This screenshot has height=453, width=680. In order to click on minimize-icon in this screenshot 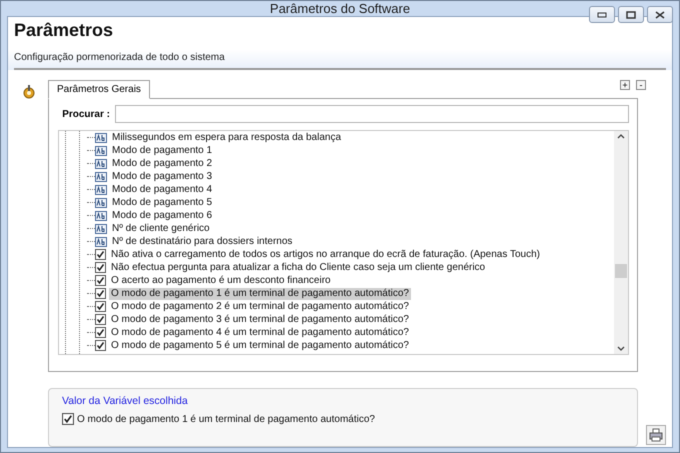, I will do `click(602, 15)`.